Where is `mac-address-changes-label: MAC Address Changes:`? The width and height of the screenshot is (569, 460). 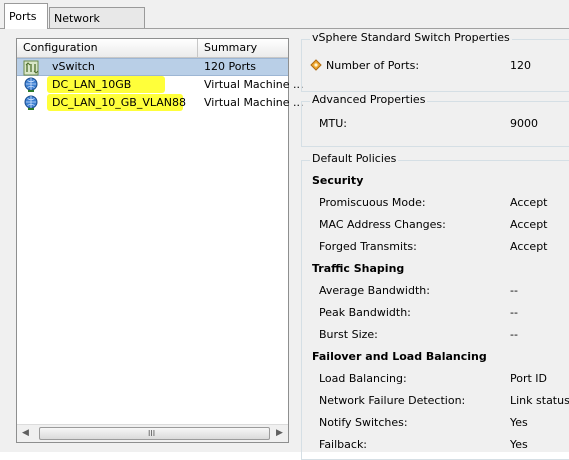 mac-address-changes-label: MAC Address Changes: is located at coordinates (382, 224).